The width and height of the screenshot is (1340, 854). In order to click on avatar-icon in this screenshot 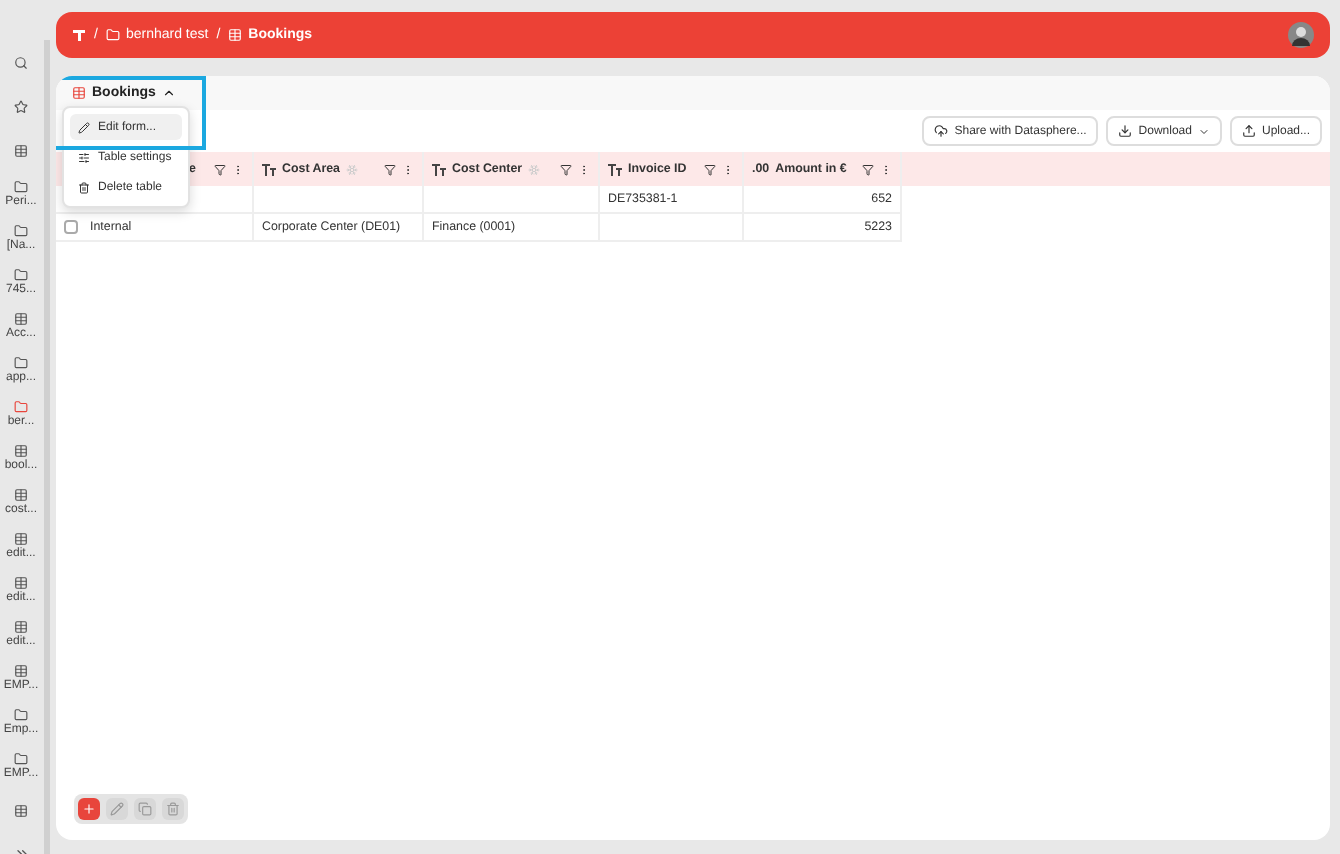, I will do `click(1301, 35)`.